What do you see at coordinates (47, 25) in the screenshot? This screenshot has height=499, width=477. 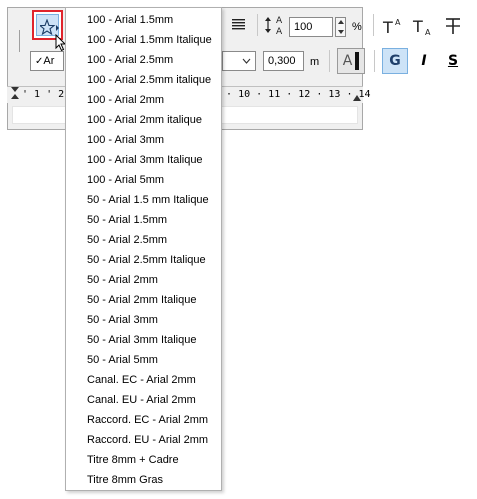 I see `favorites-button-face` at bounding box center [47, 25].